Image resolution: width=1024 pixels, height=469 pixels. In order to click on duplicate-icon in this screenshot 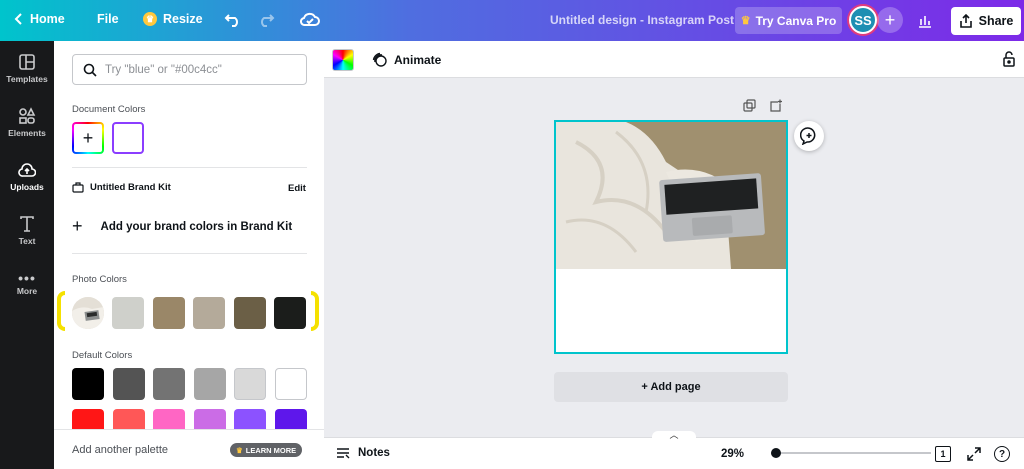, I will do `click(749, 105)`.